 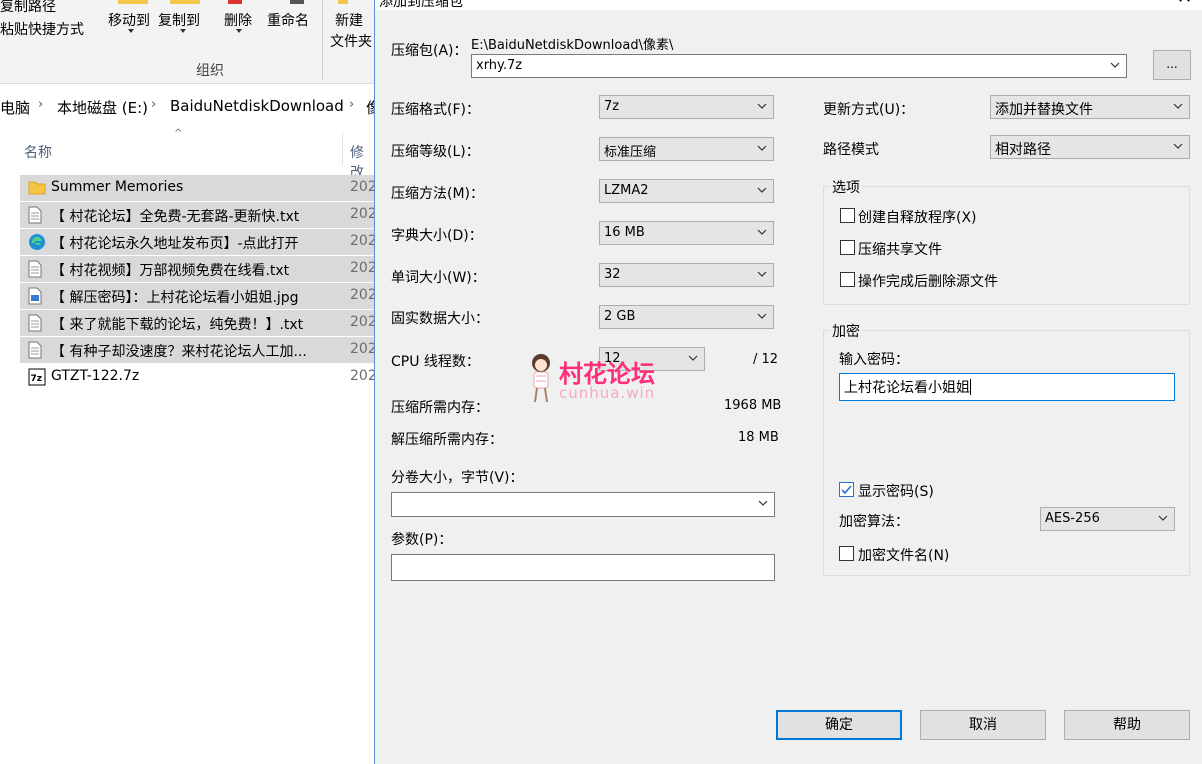 What do you see at coordinates (903, 555) in the screenshot?
I see `encrypt-names-label: 加密文件名(N)` at bounding box center [903, 555].